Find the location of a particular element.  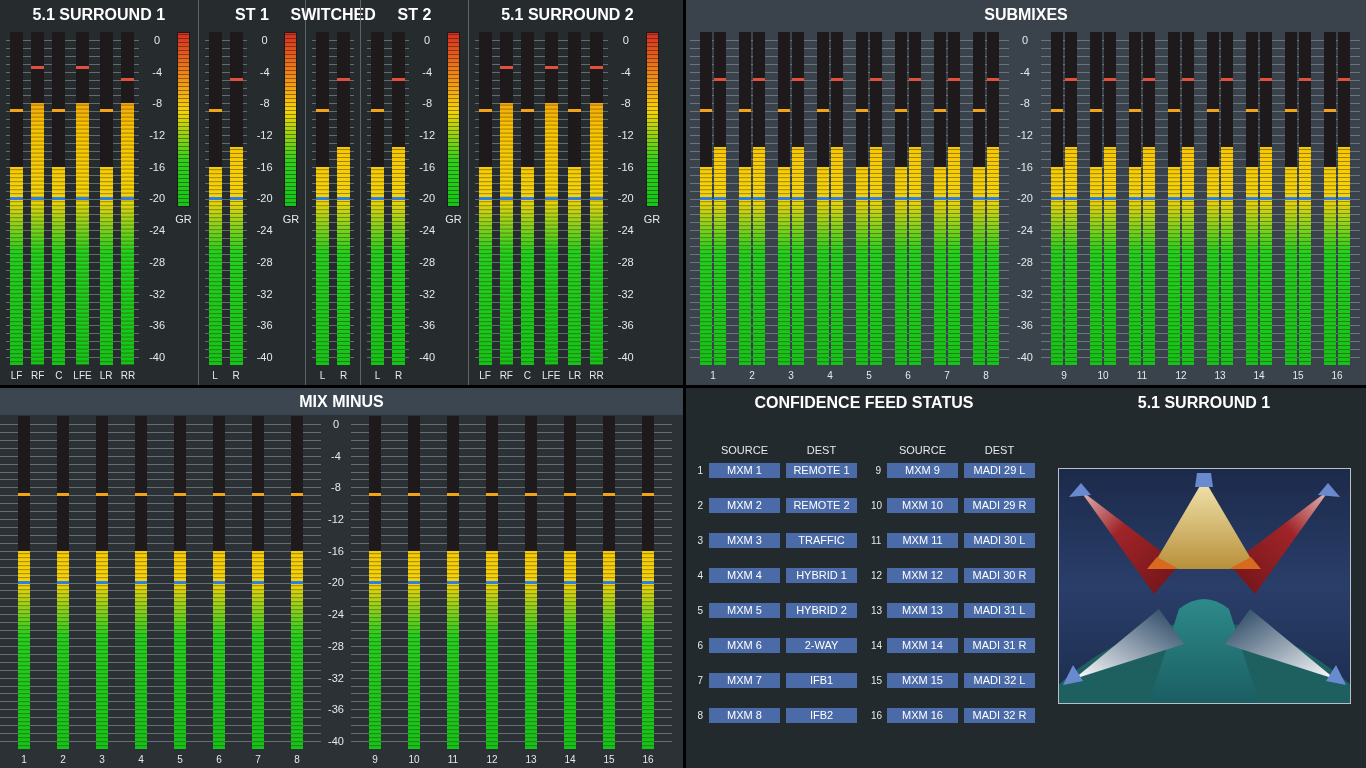

meter-label: 1 is located at coordinates (713, 376).